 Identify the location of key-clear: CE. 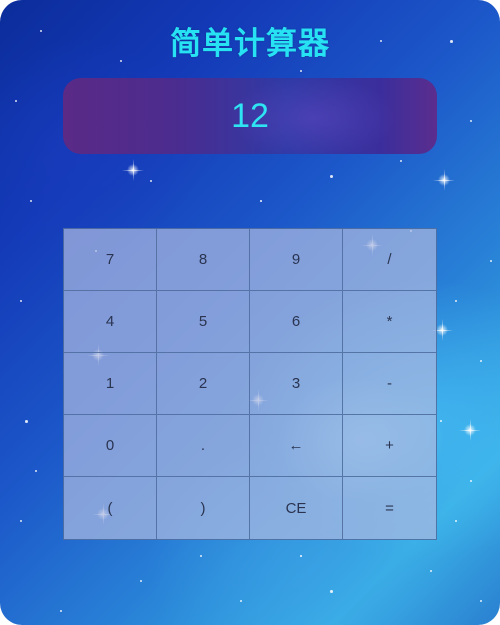
(296, 508).